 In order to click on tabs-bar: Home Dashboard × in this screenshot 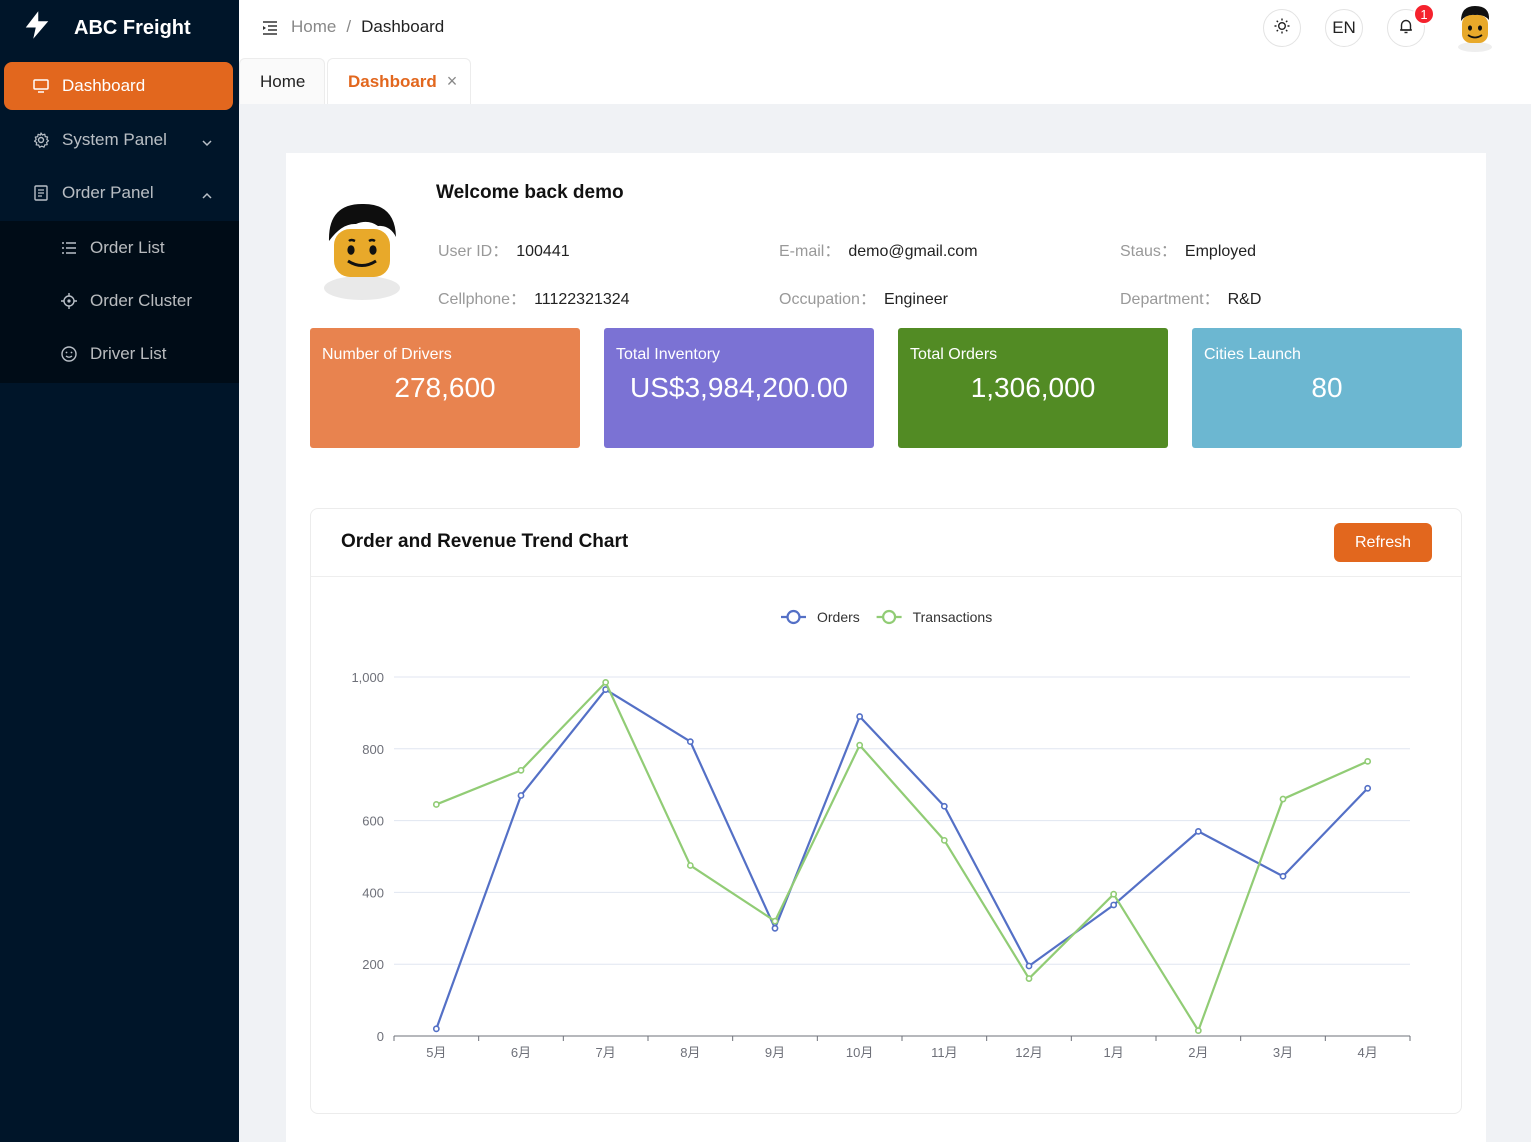, I will do `click(885, 80)`.